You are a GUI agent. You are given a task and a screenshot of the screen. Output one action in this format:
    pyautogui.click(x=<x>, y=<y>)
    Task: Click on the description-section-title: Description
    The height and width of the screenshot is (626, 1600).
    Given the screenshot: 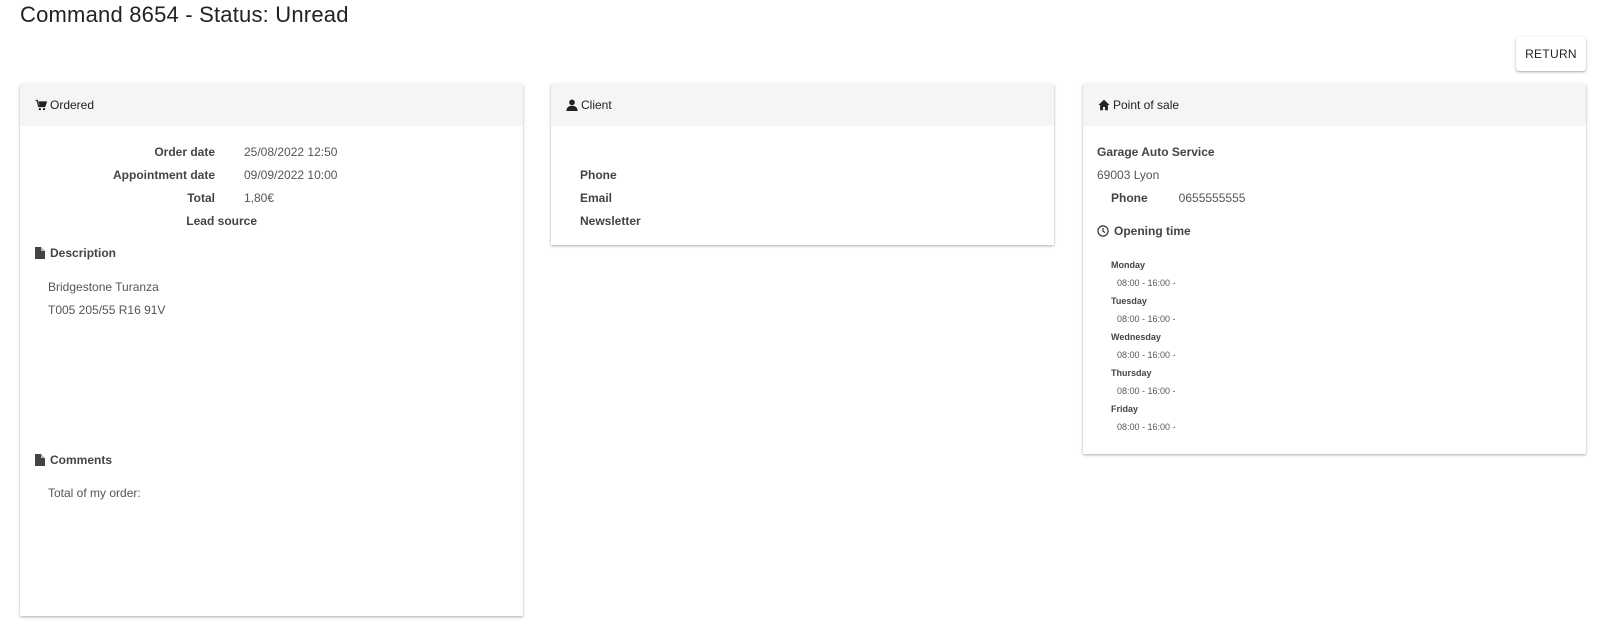 What is the action you would take?
    pyautogui.click(x=75, y=253)
    